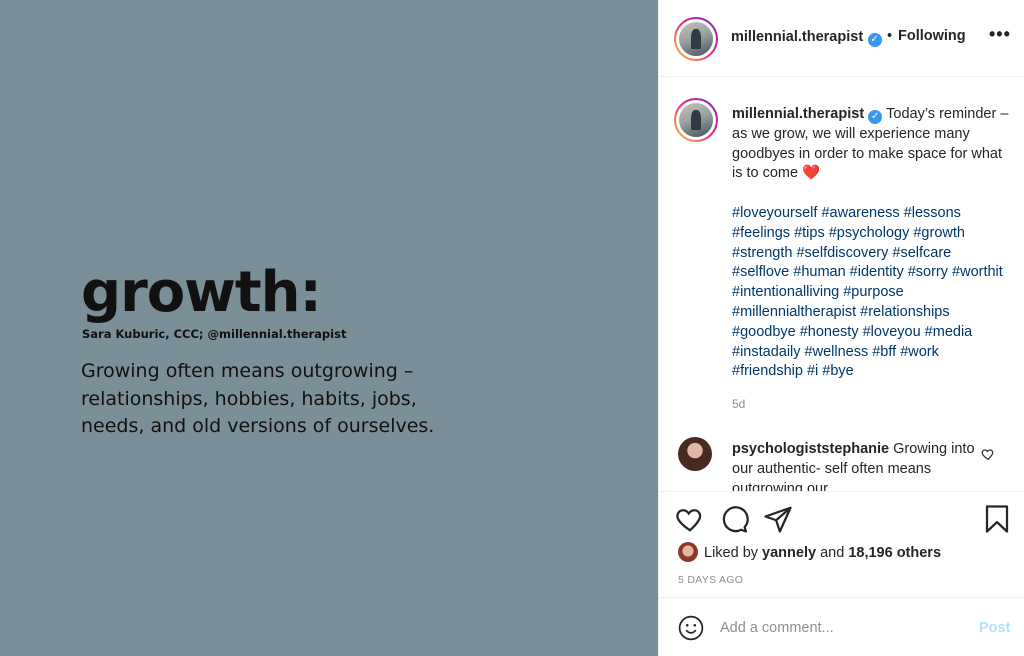  Describe the element at coordinates (1000, 34) in the screenshot. I see `more-options-icon: •••` at that location.